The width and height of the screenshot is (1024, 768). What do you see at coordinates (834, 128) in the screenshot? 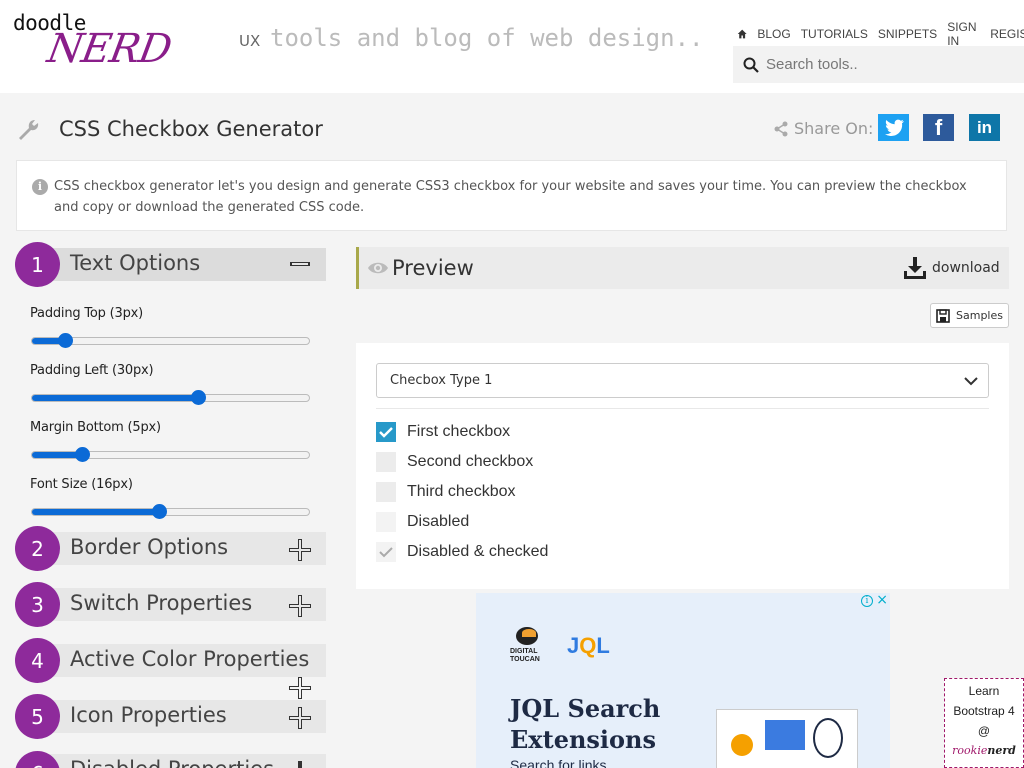
I see `share-text: Share On:` at bounding box center [834, 128].